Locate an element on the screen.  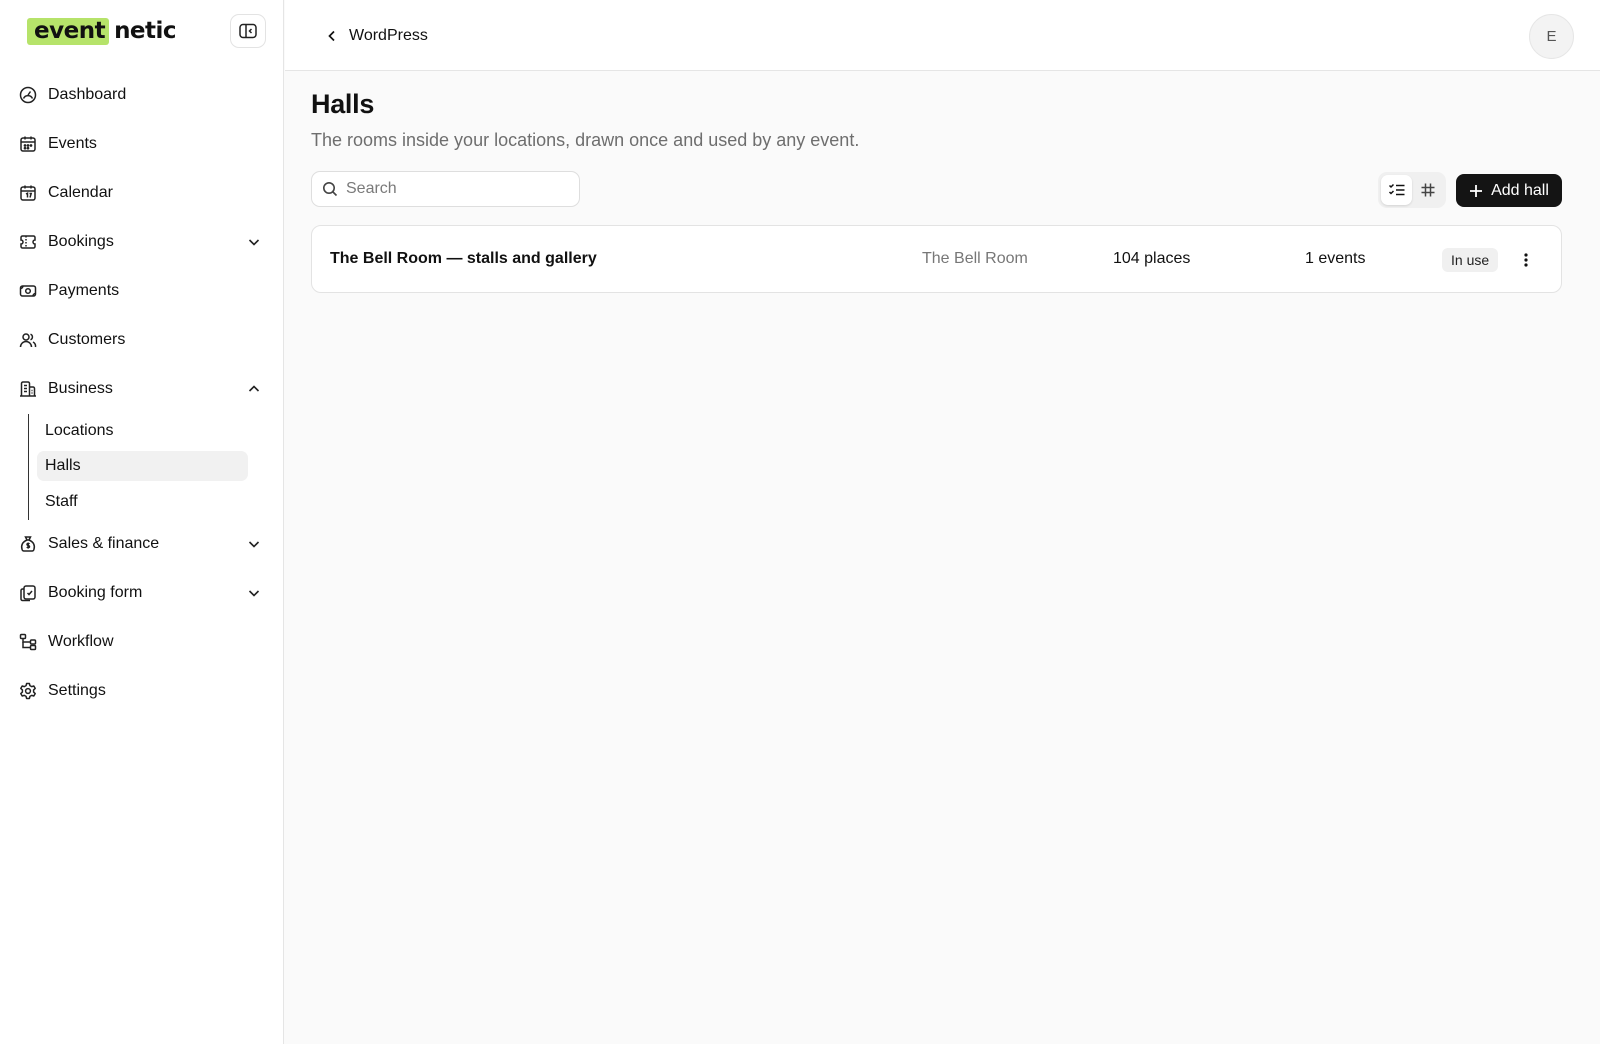
sidebar-item-label: Dashboard is located at coordinates (87, 94).